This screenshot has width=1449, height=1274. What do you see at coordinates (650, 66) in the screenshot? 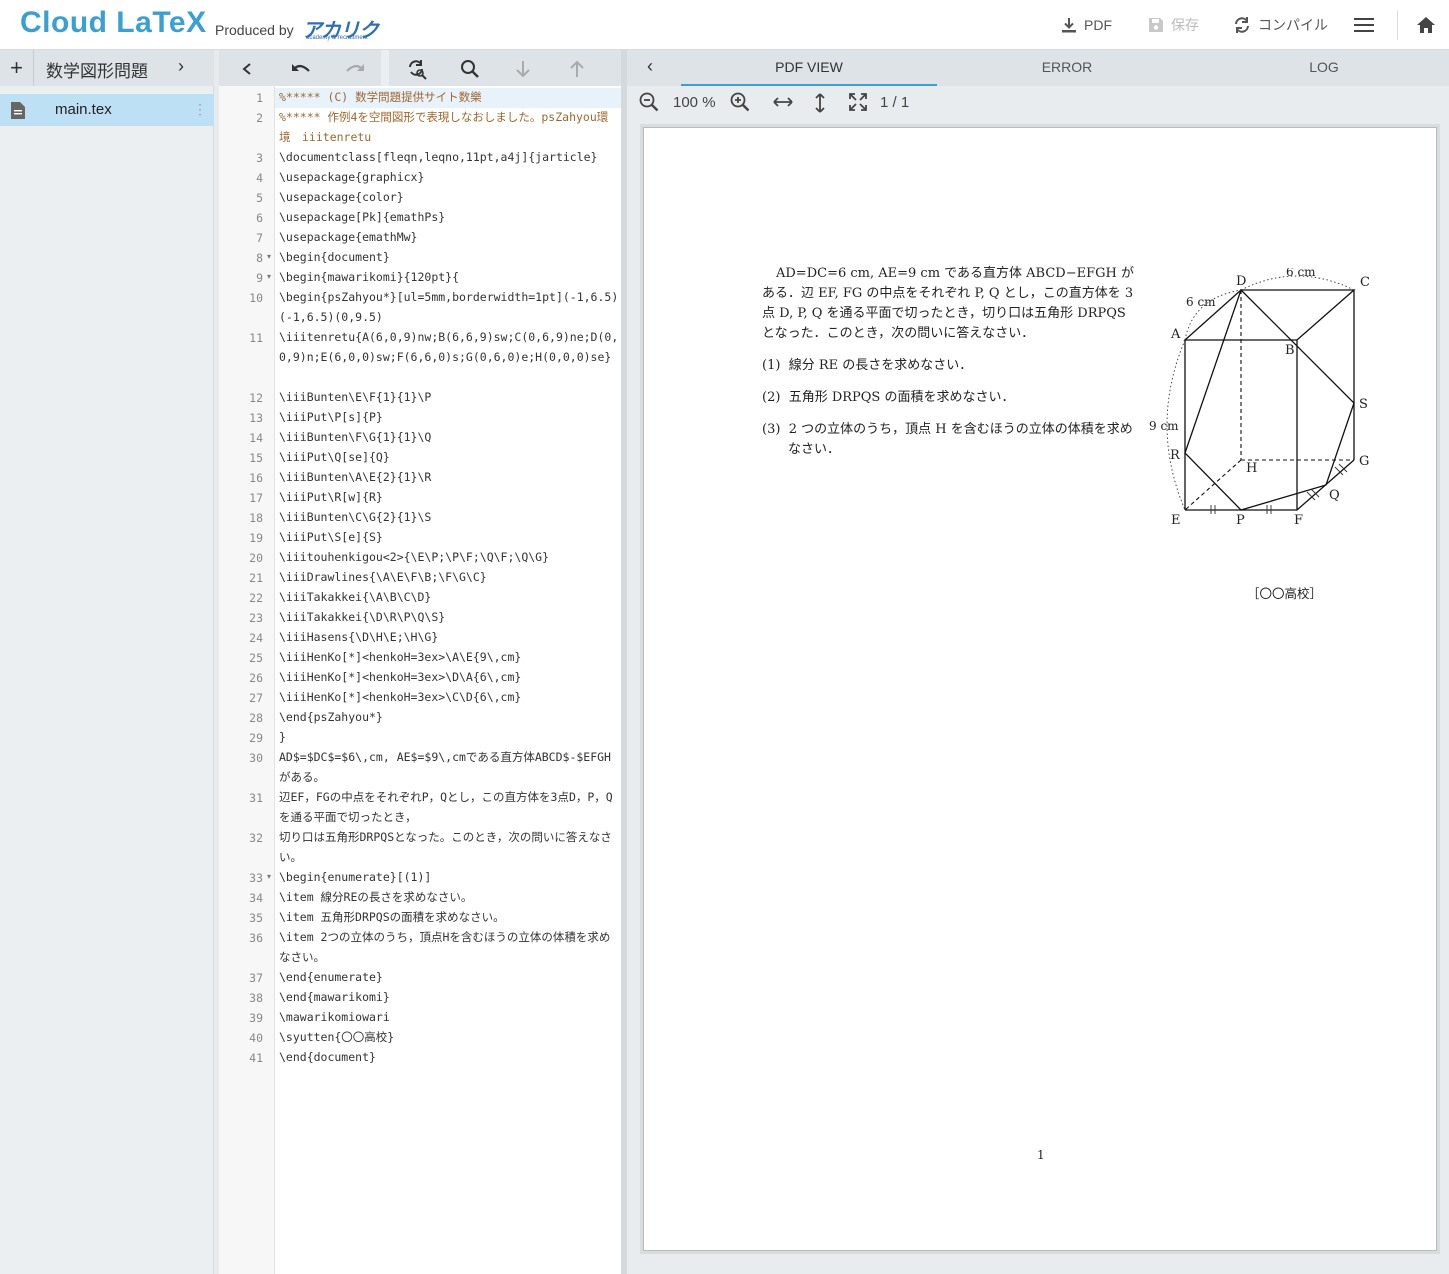
I see `chevron-left-icon: ‹` at bounding box center [650, 66].